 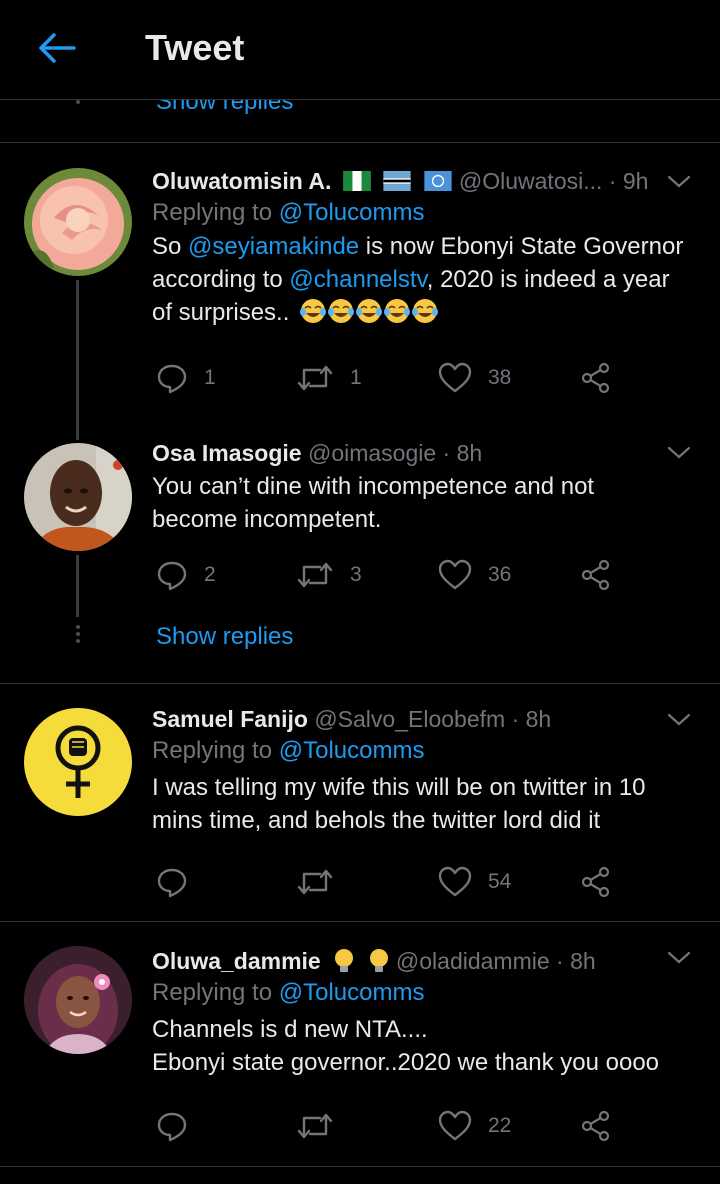 I want to click on arrow-left-icon, so click(x=57, y=48).